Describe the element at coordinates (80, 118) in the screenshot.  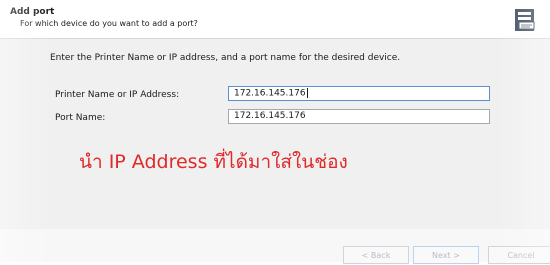
I see `port-name-label: Port Name:` at that location.